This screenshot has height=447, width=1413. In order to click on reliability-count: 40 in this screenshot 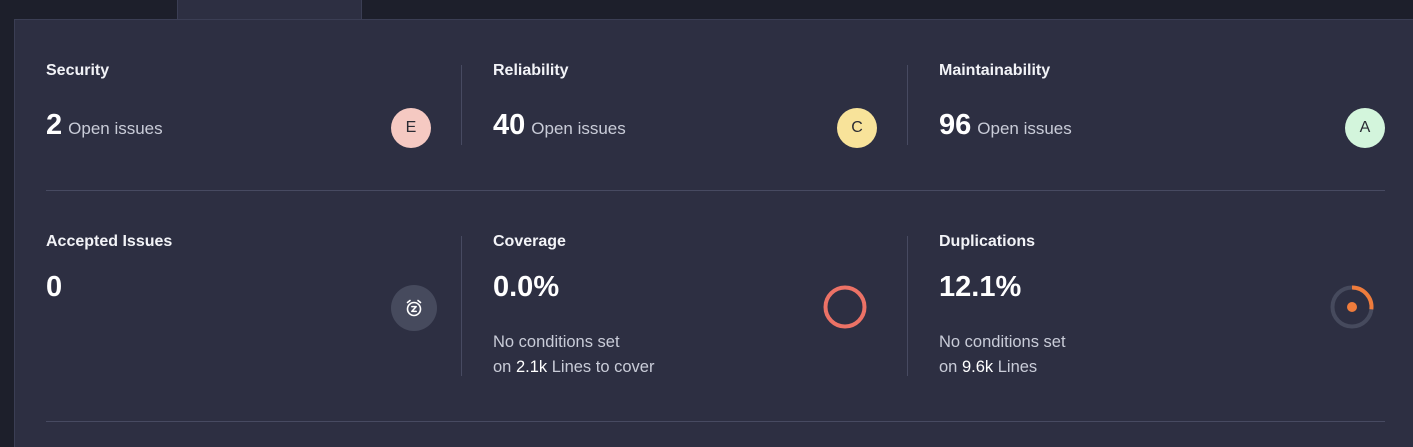, I will do `click(509, 125)`.